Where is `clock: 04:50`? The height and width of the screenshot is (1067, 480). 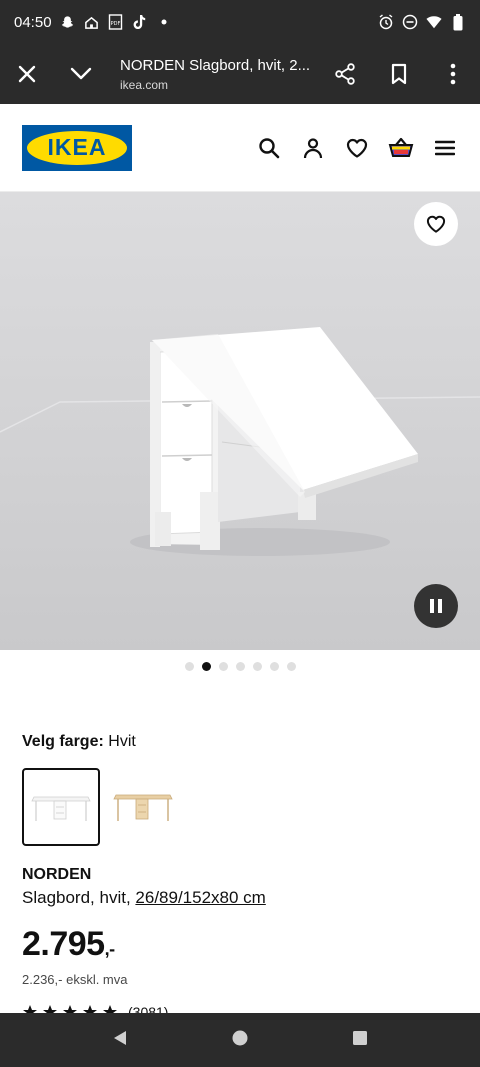
clock: 04:50 is located at coordinates (33, 22).